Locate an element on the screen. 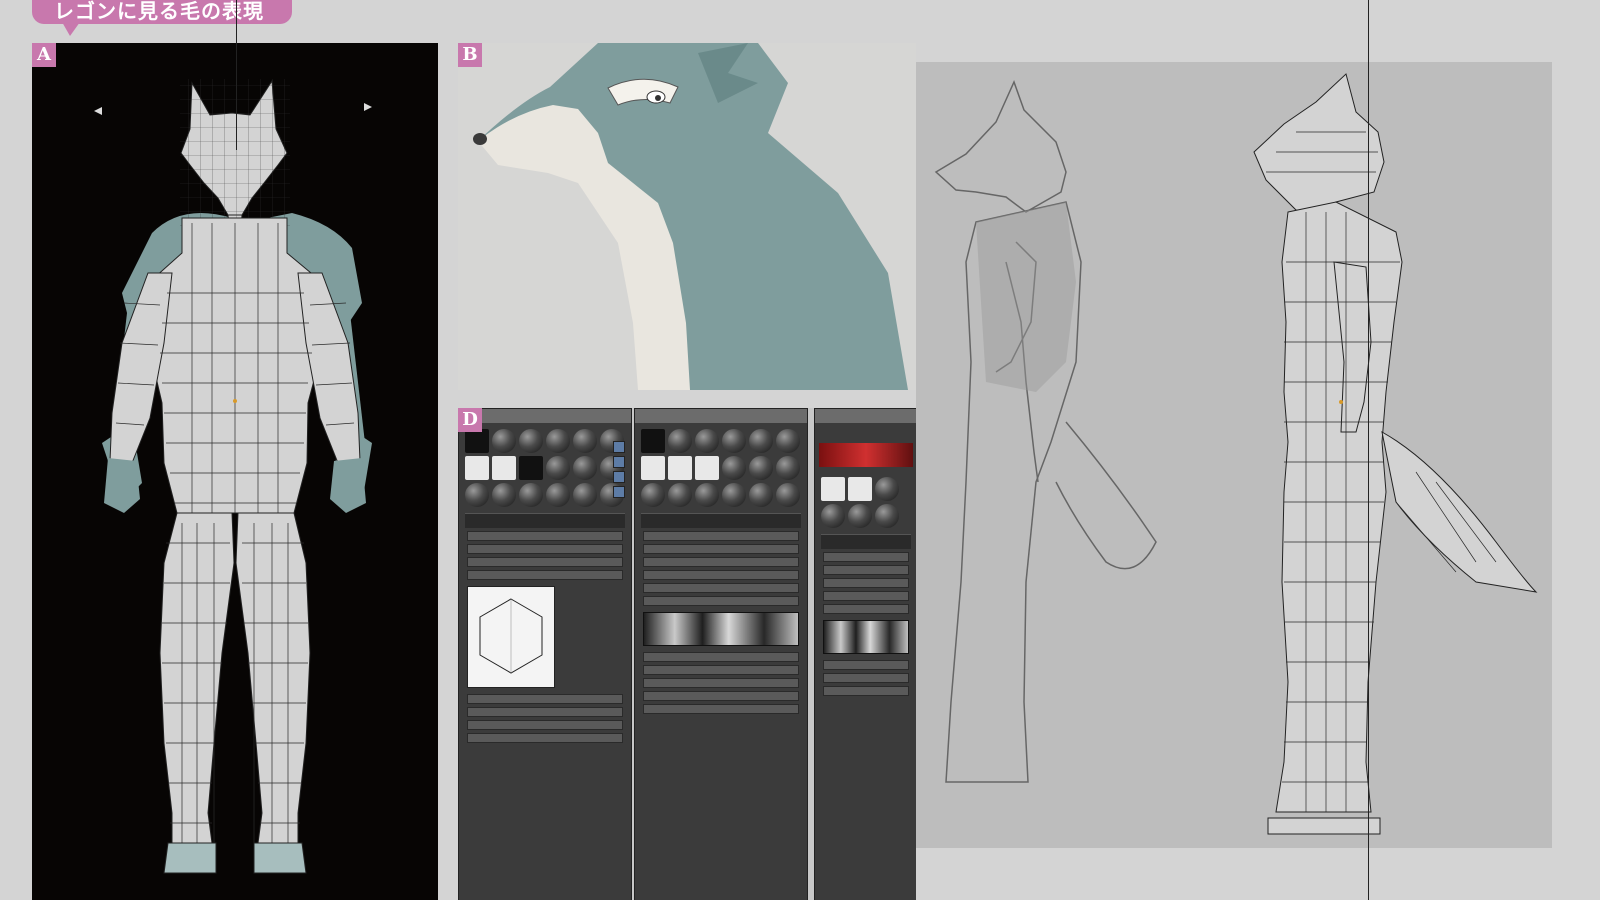 The image size is (1600, 900). hexagon-shape is located at coordinates (511, 636).